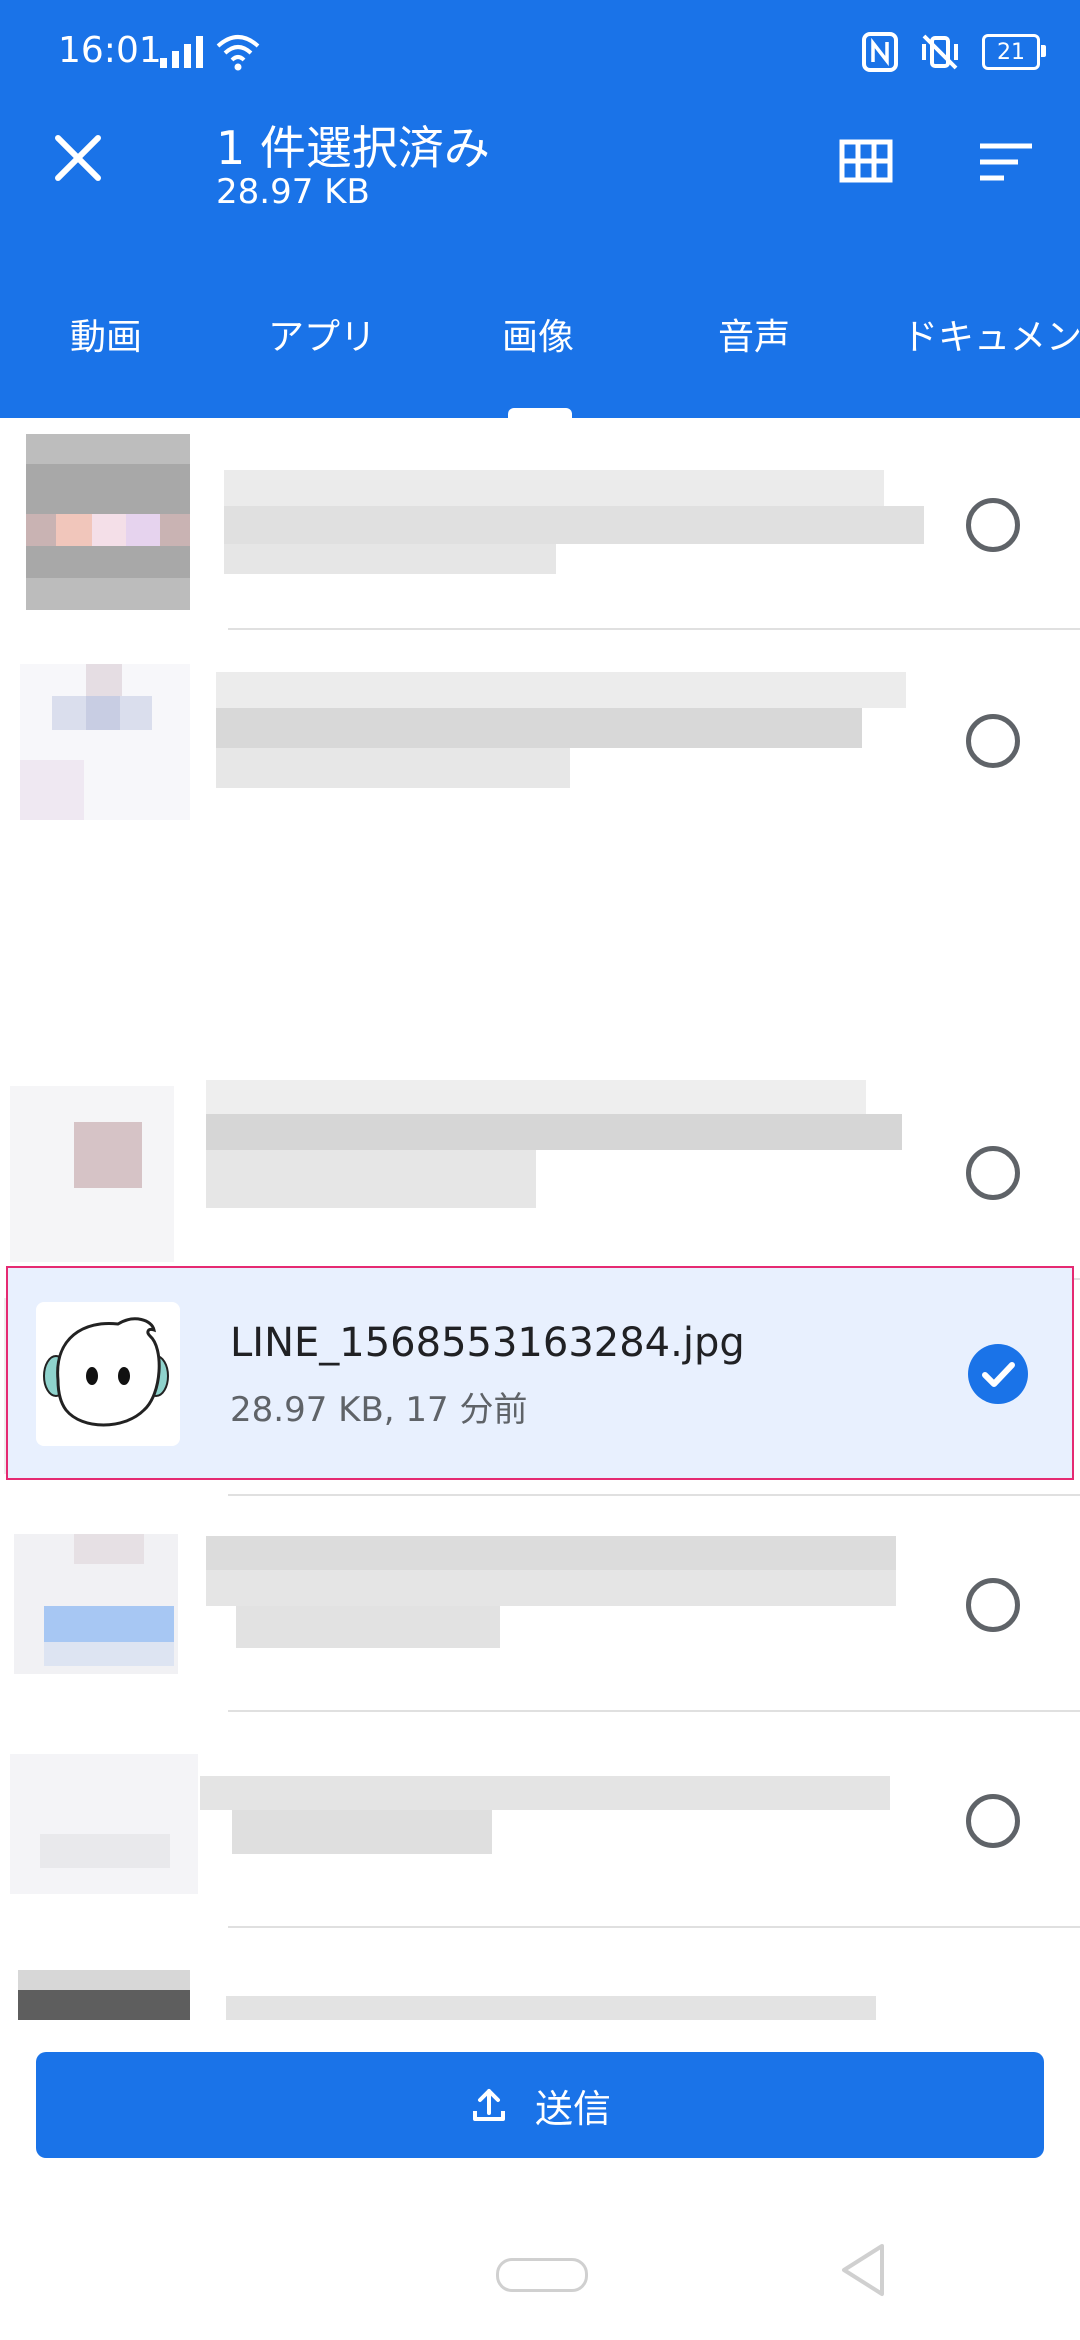 This screenshot has width=1080, height=2340. I want to click on send-button: 送信, so click(540, 2105).